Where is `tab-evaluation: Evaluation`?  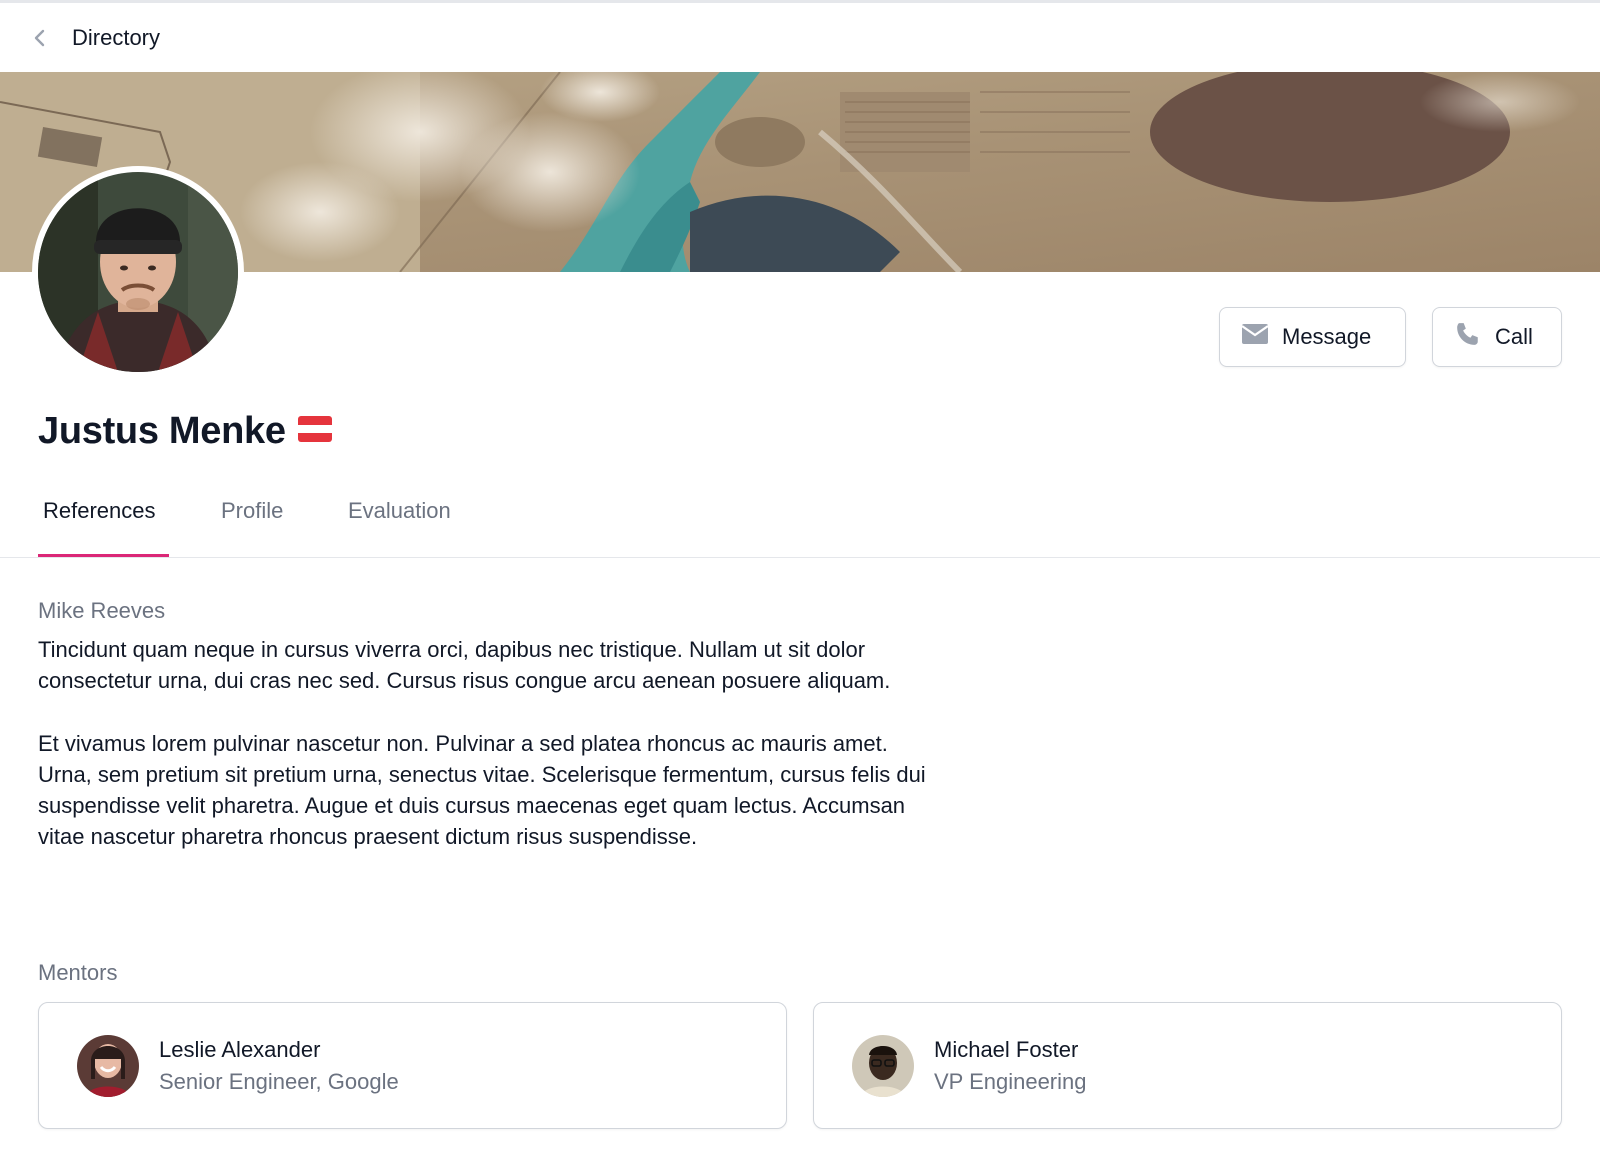 tab-evaluation: Evaluation is located at coordinates (399, 528).